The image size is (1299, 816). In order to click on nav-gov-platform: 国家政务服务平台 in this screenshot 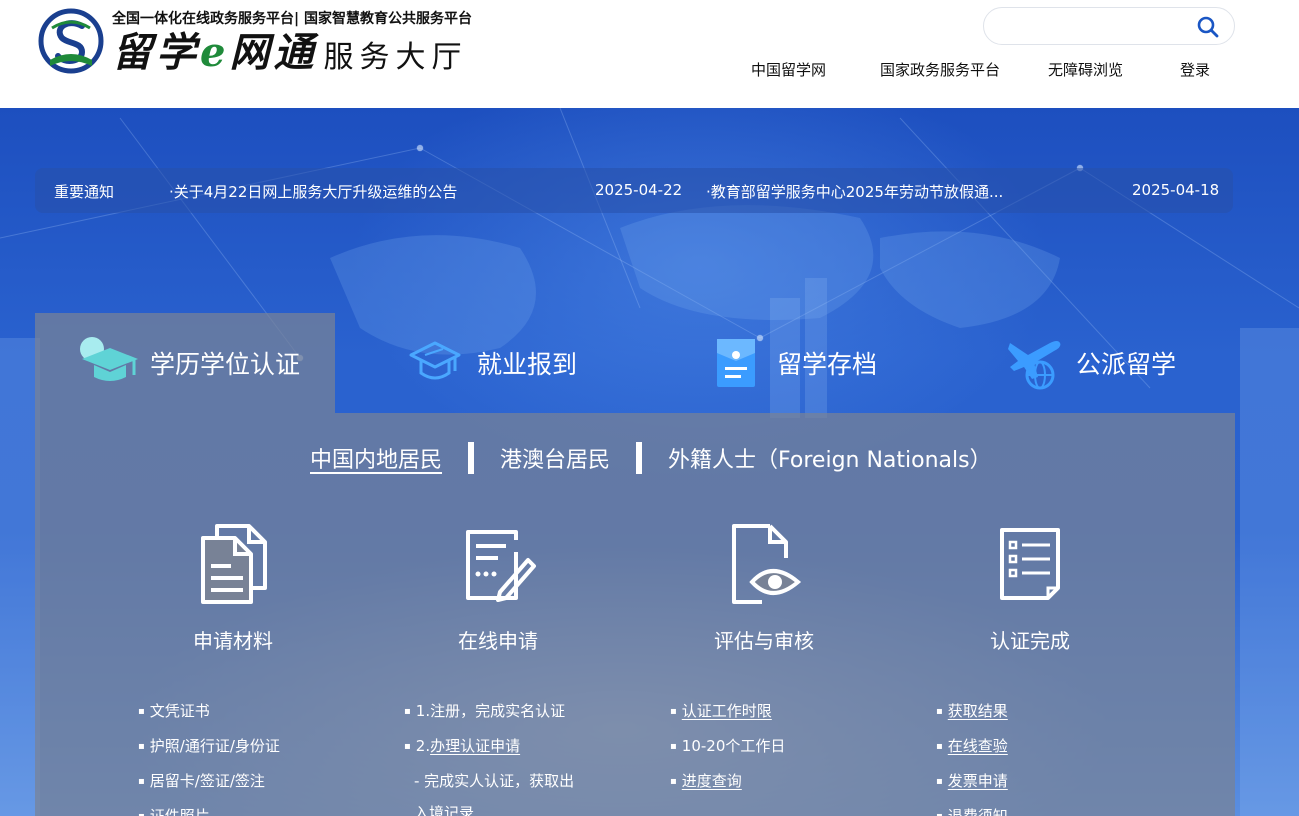, I will do `click(940, 69)`.